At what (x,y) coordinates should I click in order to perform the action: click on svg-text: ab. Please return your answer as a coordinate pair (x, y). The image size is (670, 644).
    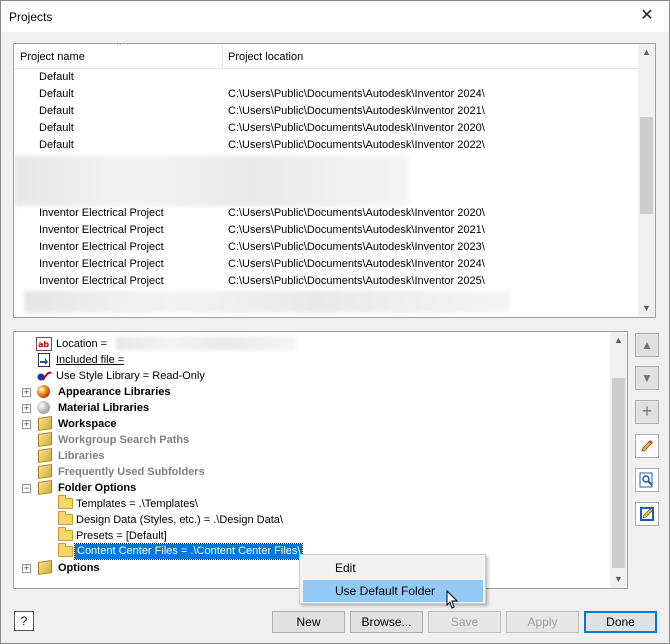
    Looking at the image, I should click on (43, 344).